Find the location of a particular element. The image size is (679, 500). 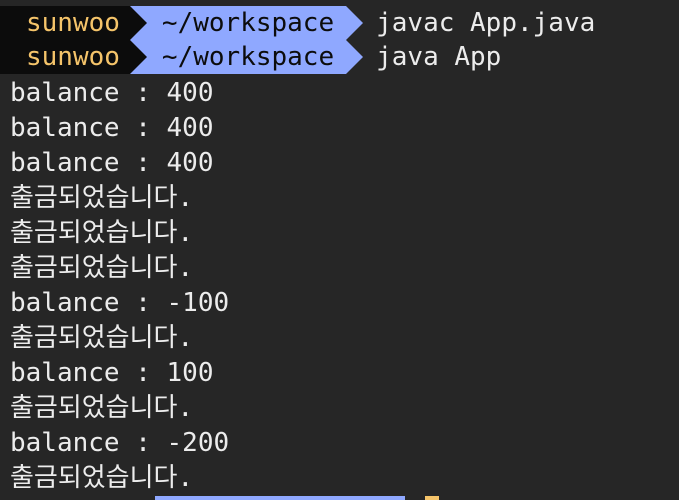

prompt-line-2: sunwoo ~/workspace java App is located at coordinates (339, 57).